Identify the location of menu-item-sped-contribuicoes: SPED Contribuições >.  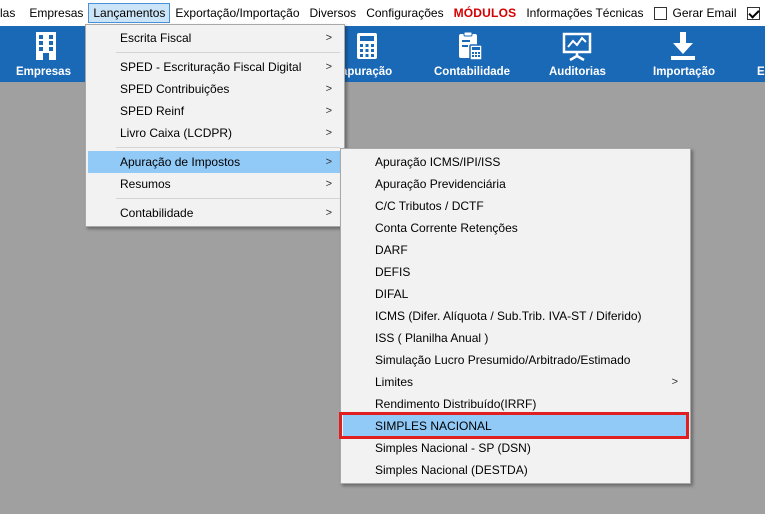
(215, 89).